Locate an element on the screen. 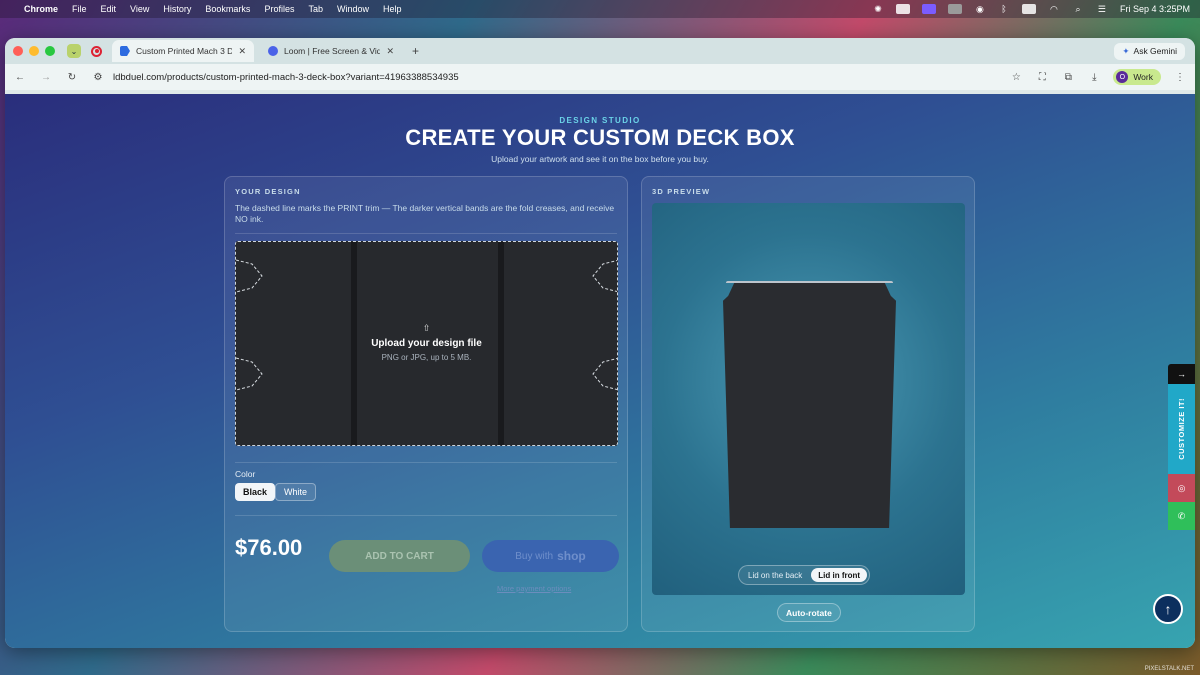  arrow-up-icon: ↑ is located at coordinates (1168, 609).